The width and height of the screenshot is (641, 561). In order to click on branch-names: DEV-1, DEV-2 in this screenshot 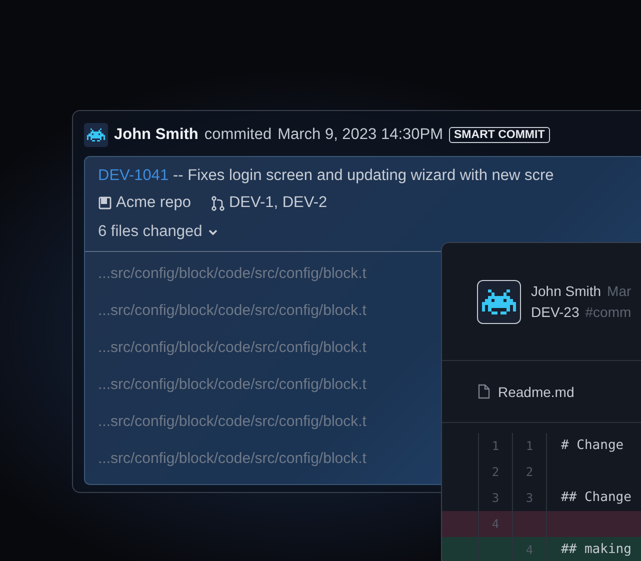, I will do `click(278, 203)`.